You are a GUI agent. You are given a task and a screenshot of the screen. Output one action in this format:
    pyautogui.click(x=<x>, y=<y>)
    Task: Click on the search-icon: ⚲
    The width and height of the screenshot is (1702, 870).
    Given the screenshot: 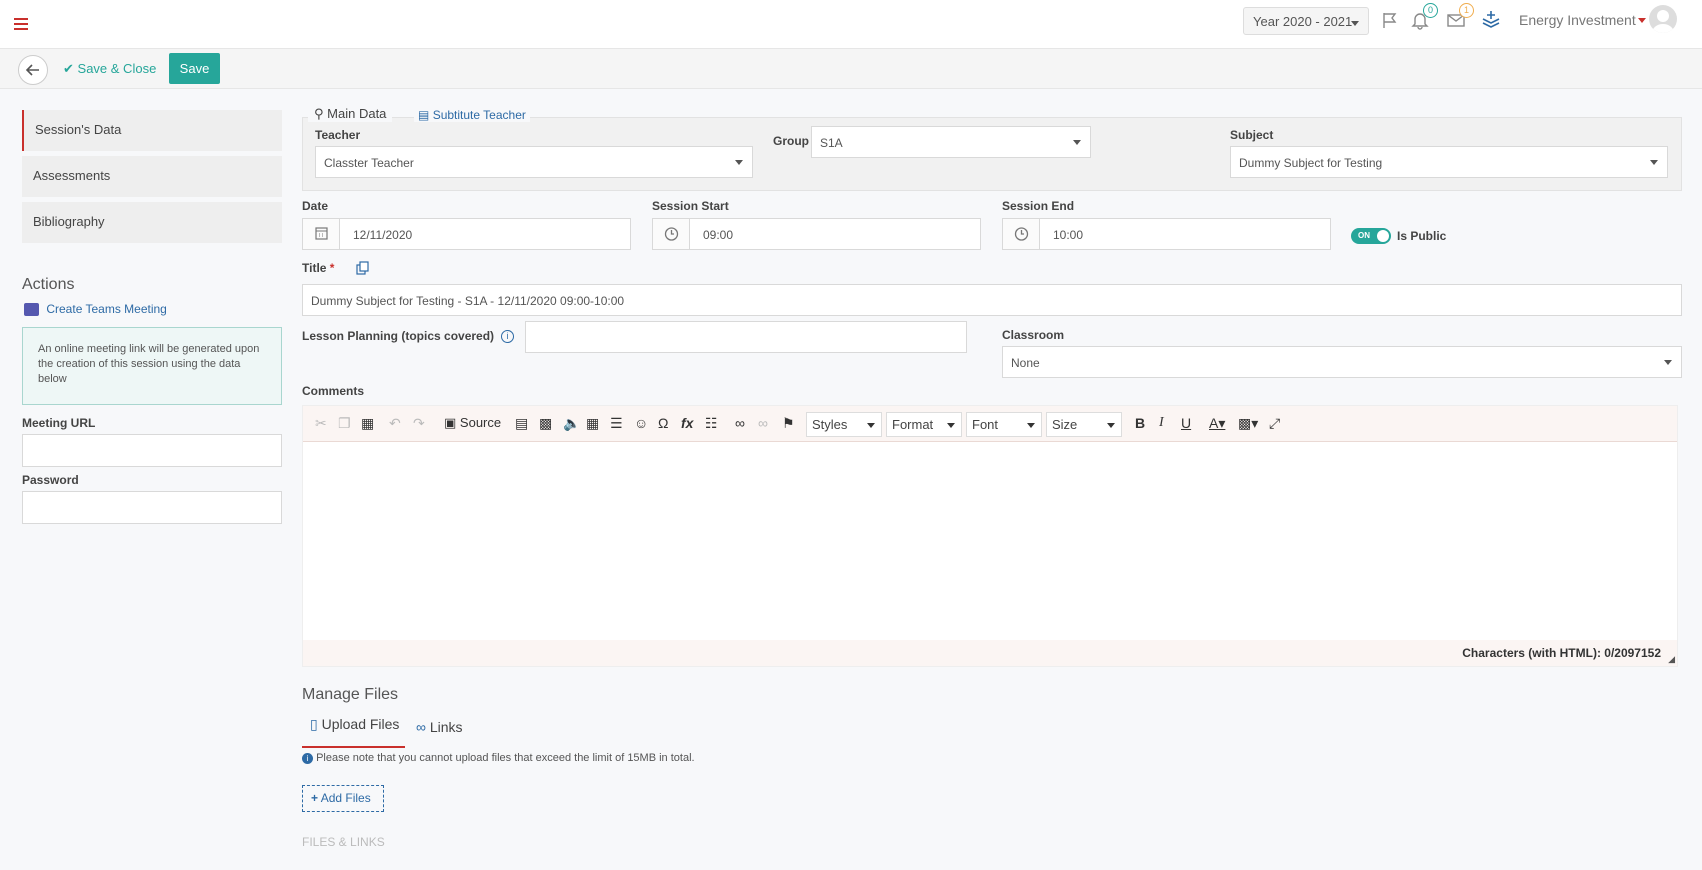 What is the action you would take?
    pyautogui.click(x=319, y=113)
    